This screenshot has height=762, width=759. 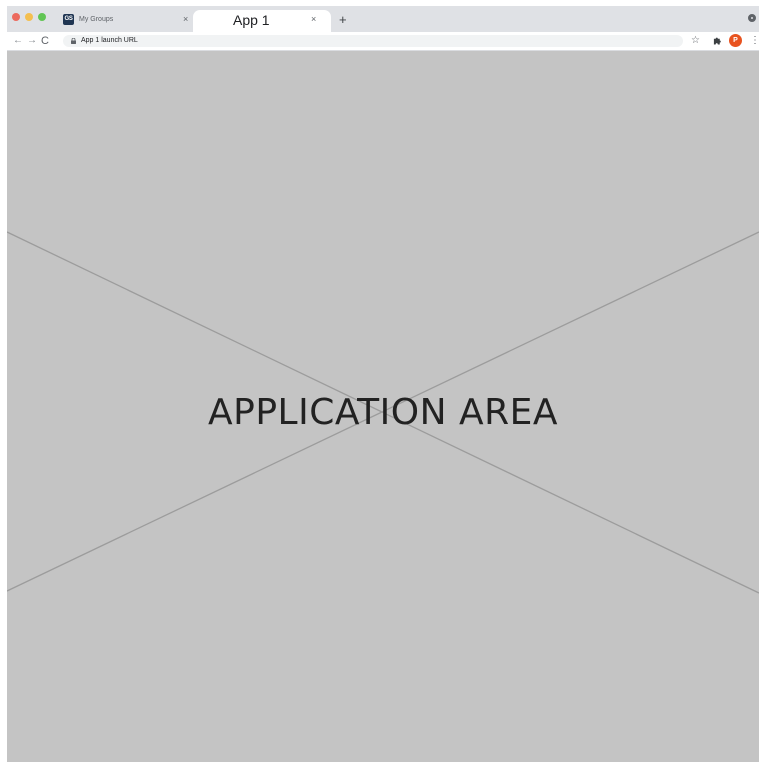 What do you see at coordinates (373, 41) in the screenshot?
I see `address-bar: App 1 launch URL` at bounding box center [373, 41].